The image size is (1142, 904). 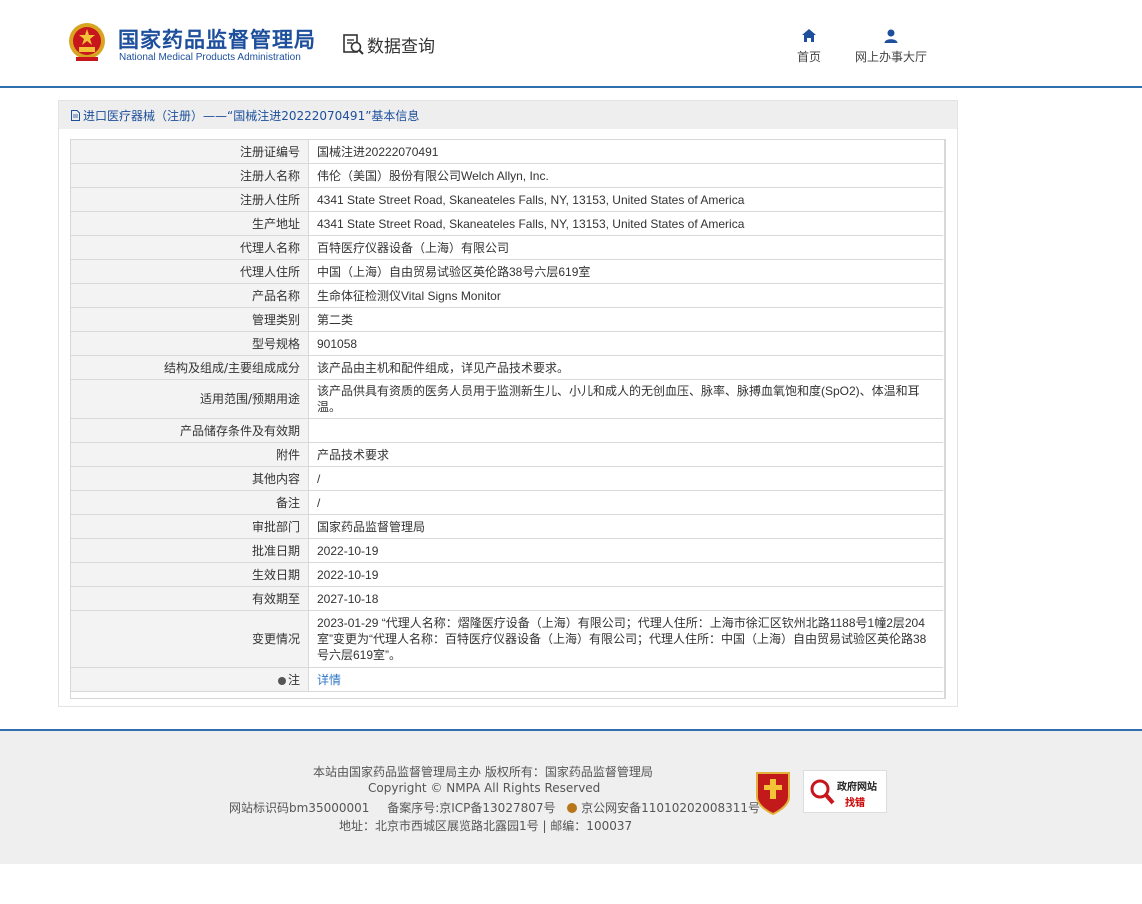 What do you see at coordinates (944, 419) in the screenshot?
I see `scrollbar` at bounding box center [944, 419].